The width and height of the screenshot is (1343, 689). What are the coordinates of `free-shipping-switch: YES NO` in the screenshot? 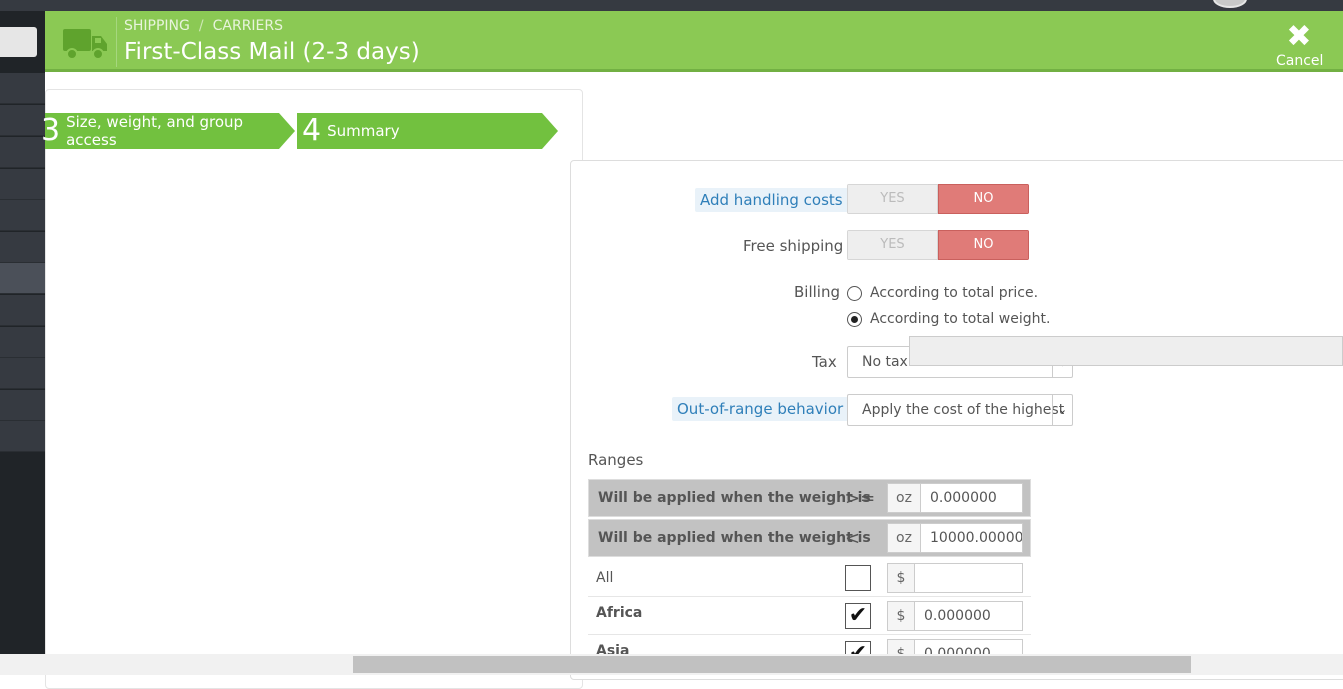 It's located at (938, 245).